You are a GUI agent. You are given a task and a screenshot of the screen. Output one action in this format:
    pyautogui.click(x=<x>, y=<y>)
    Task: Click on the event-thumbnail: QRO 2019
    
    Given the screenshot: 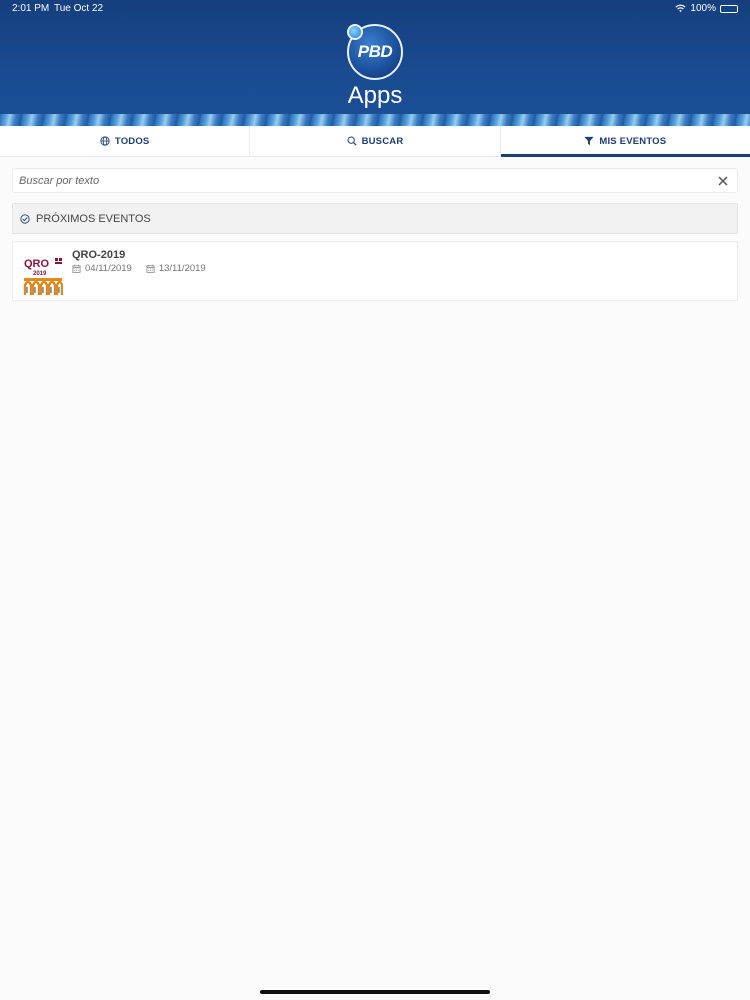 What is the action you would take?
    pyautogui.click(x=43, y=272)
    